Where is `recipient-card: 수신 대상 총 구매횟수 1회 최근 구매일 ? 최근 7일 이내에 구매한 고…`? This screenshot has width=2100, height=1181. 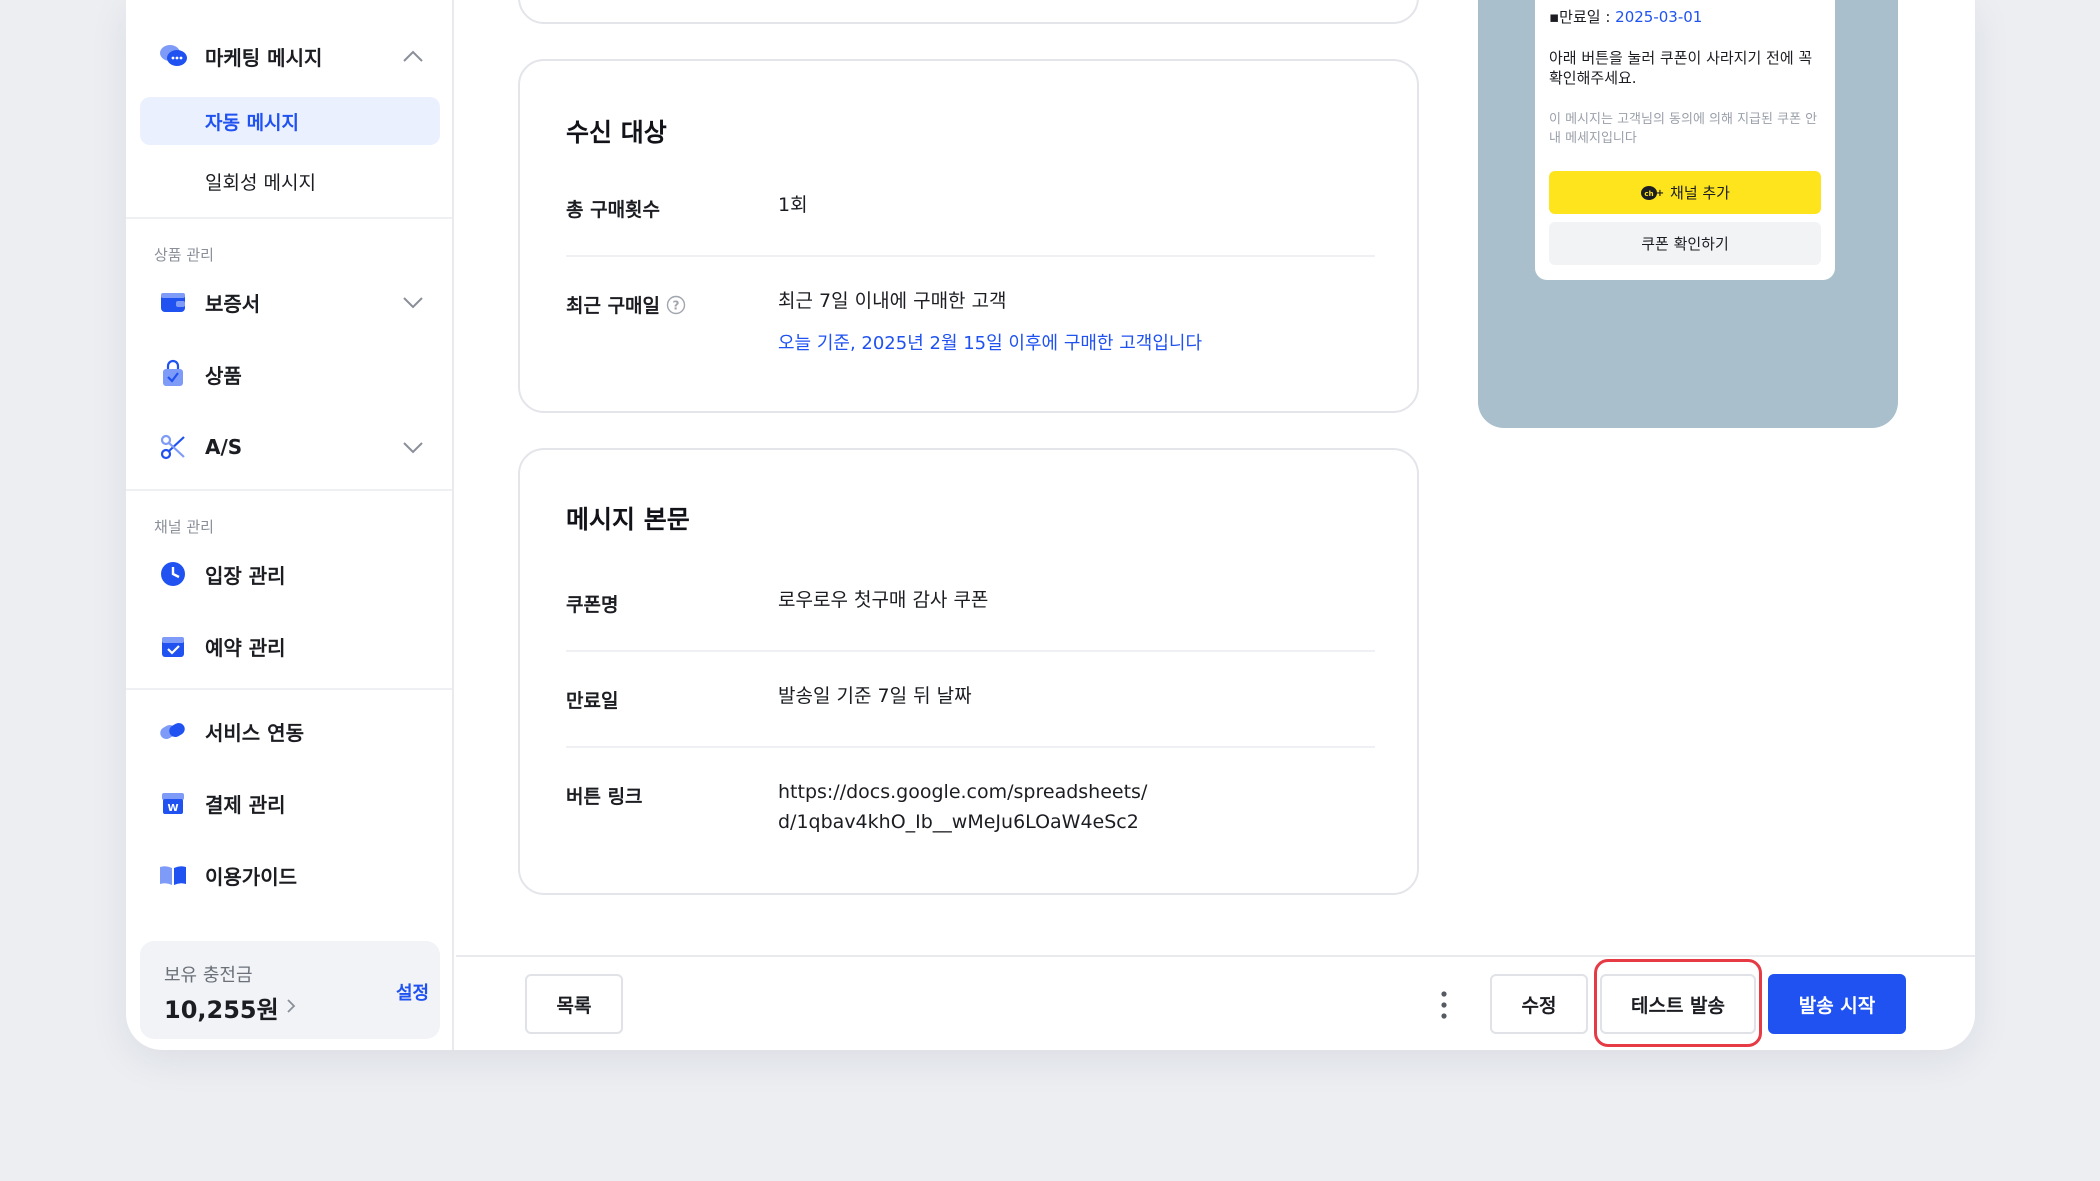
recipient-card: 수신 대상 총 구매횟수 1회 최근 구매일 ? 최근 7일 이내에 구매한 고… is located at coordinates (968, 236).